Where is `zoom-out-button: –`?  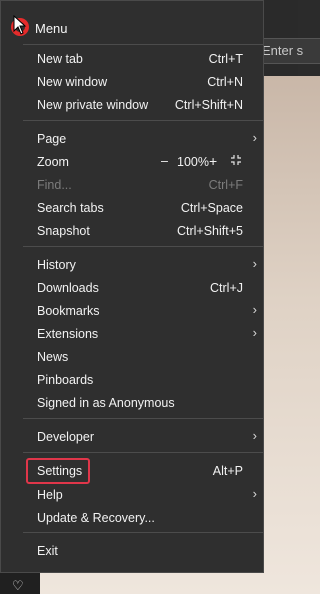
zoom-out-button: – is located at coordinates (164, 161).